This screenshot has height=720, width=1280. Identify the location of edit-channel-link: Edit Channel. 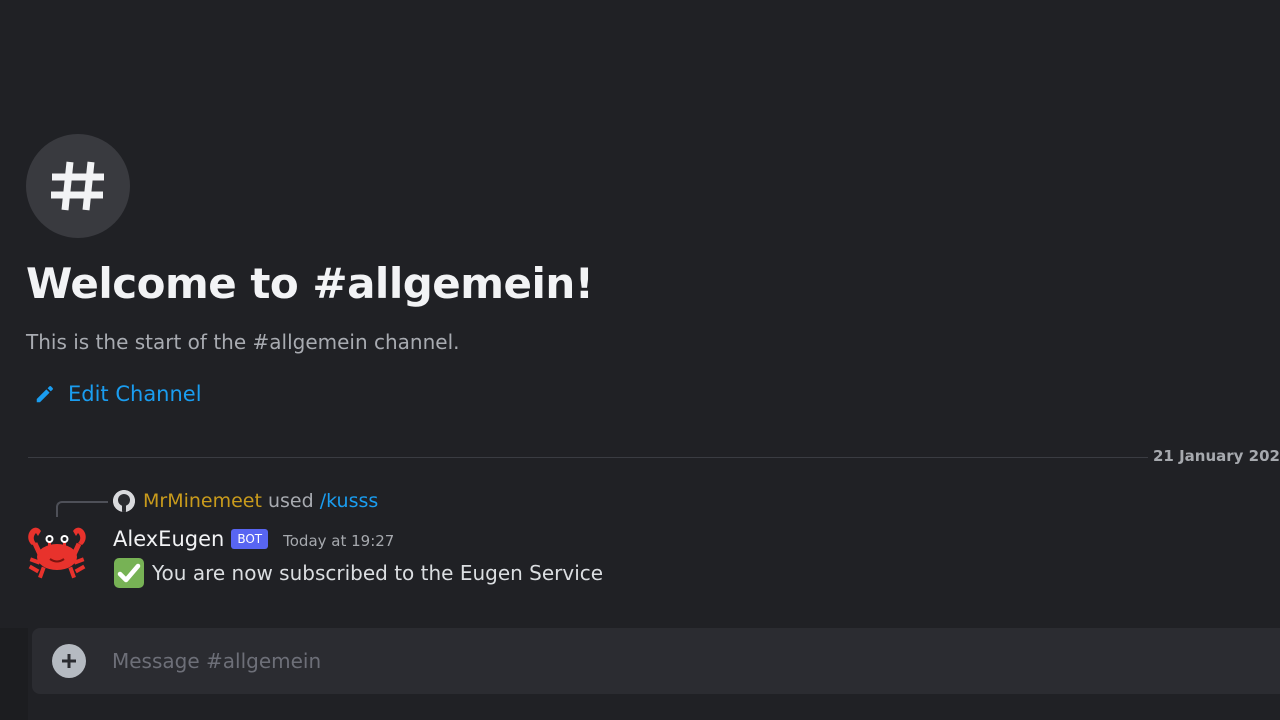
(118, 394).